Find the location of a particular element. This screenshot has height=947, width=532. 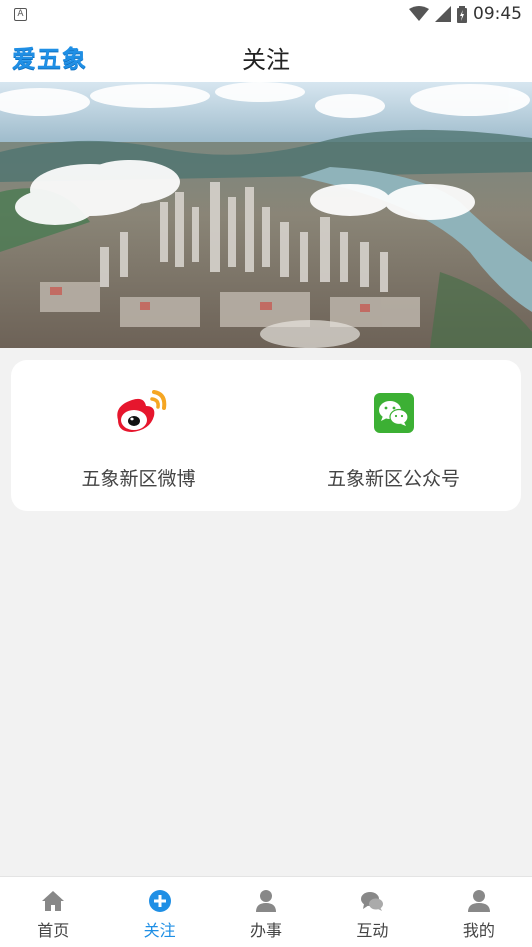

weibo-icon is located at coordinates (141, 411).